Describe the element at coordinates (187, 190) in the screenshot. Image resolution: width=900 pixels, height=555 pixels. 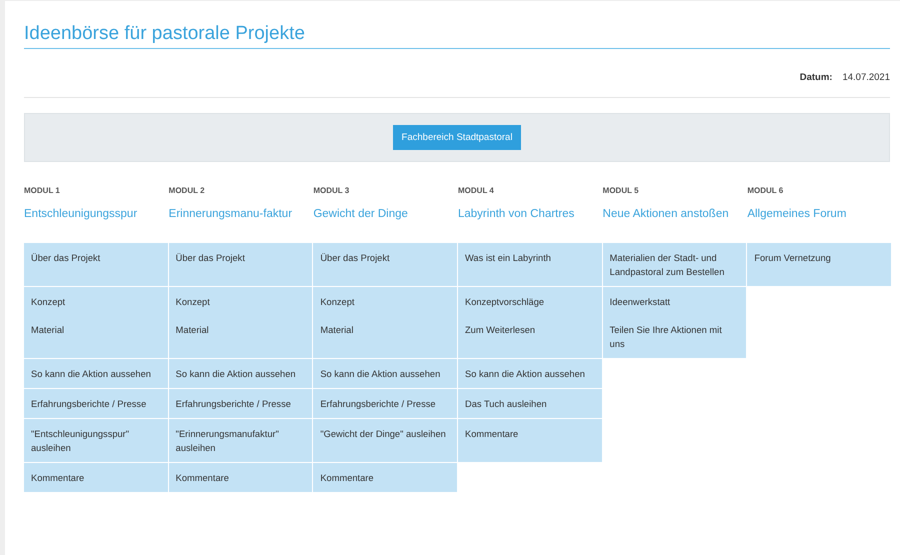
I see `module-label: MODUL 2` at that location.